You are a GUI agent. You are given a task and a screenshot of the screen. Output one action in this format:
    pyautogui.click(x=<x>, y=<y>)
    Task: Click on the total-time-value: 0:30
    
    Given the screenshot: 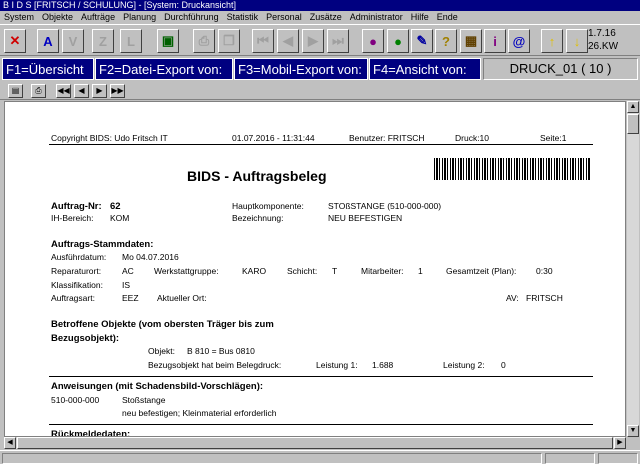 What is the action you would take?
    pyautogui.click(x=544, y=271)
    